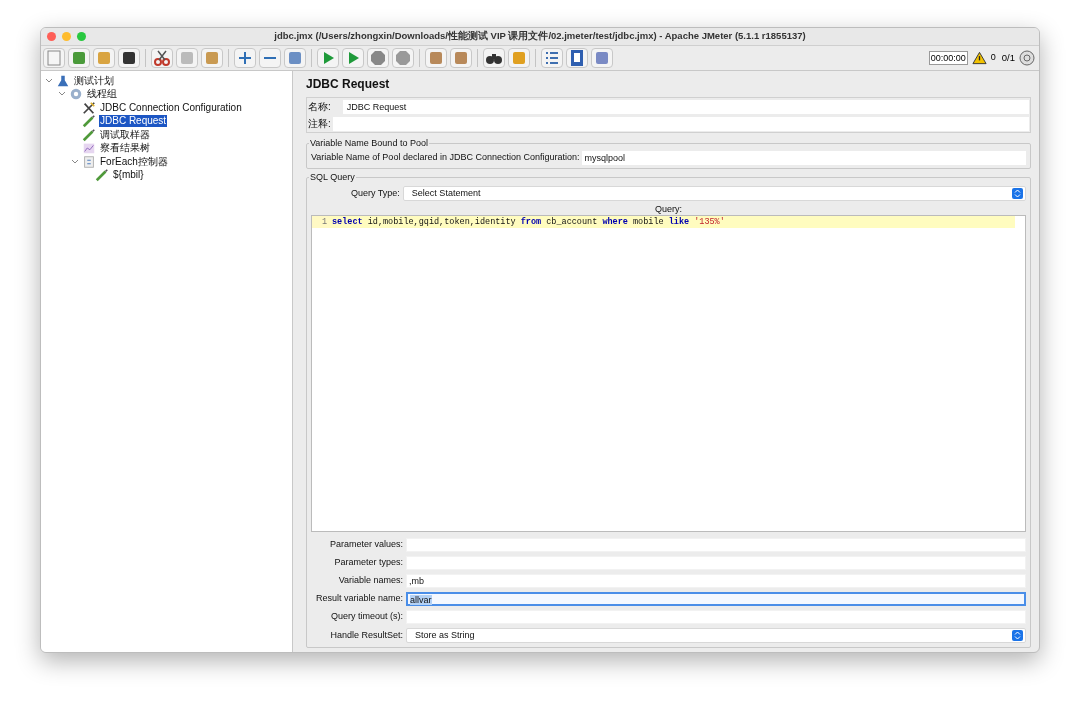 The image size is (1080, 705). I want to click on warning-count: 0, so click(993, 58).